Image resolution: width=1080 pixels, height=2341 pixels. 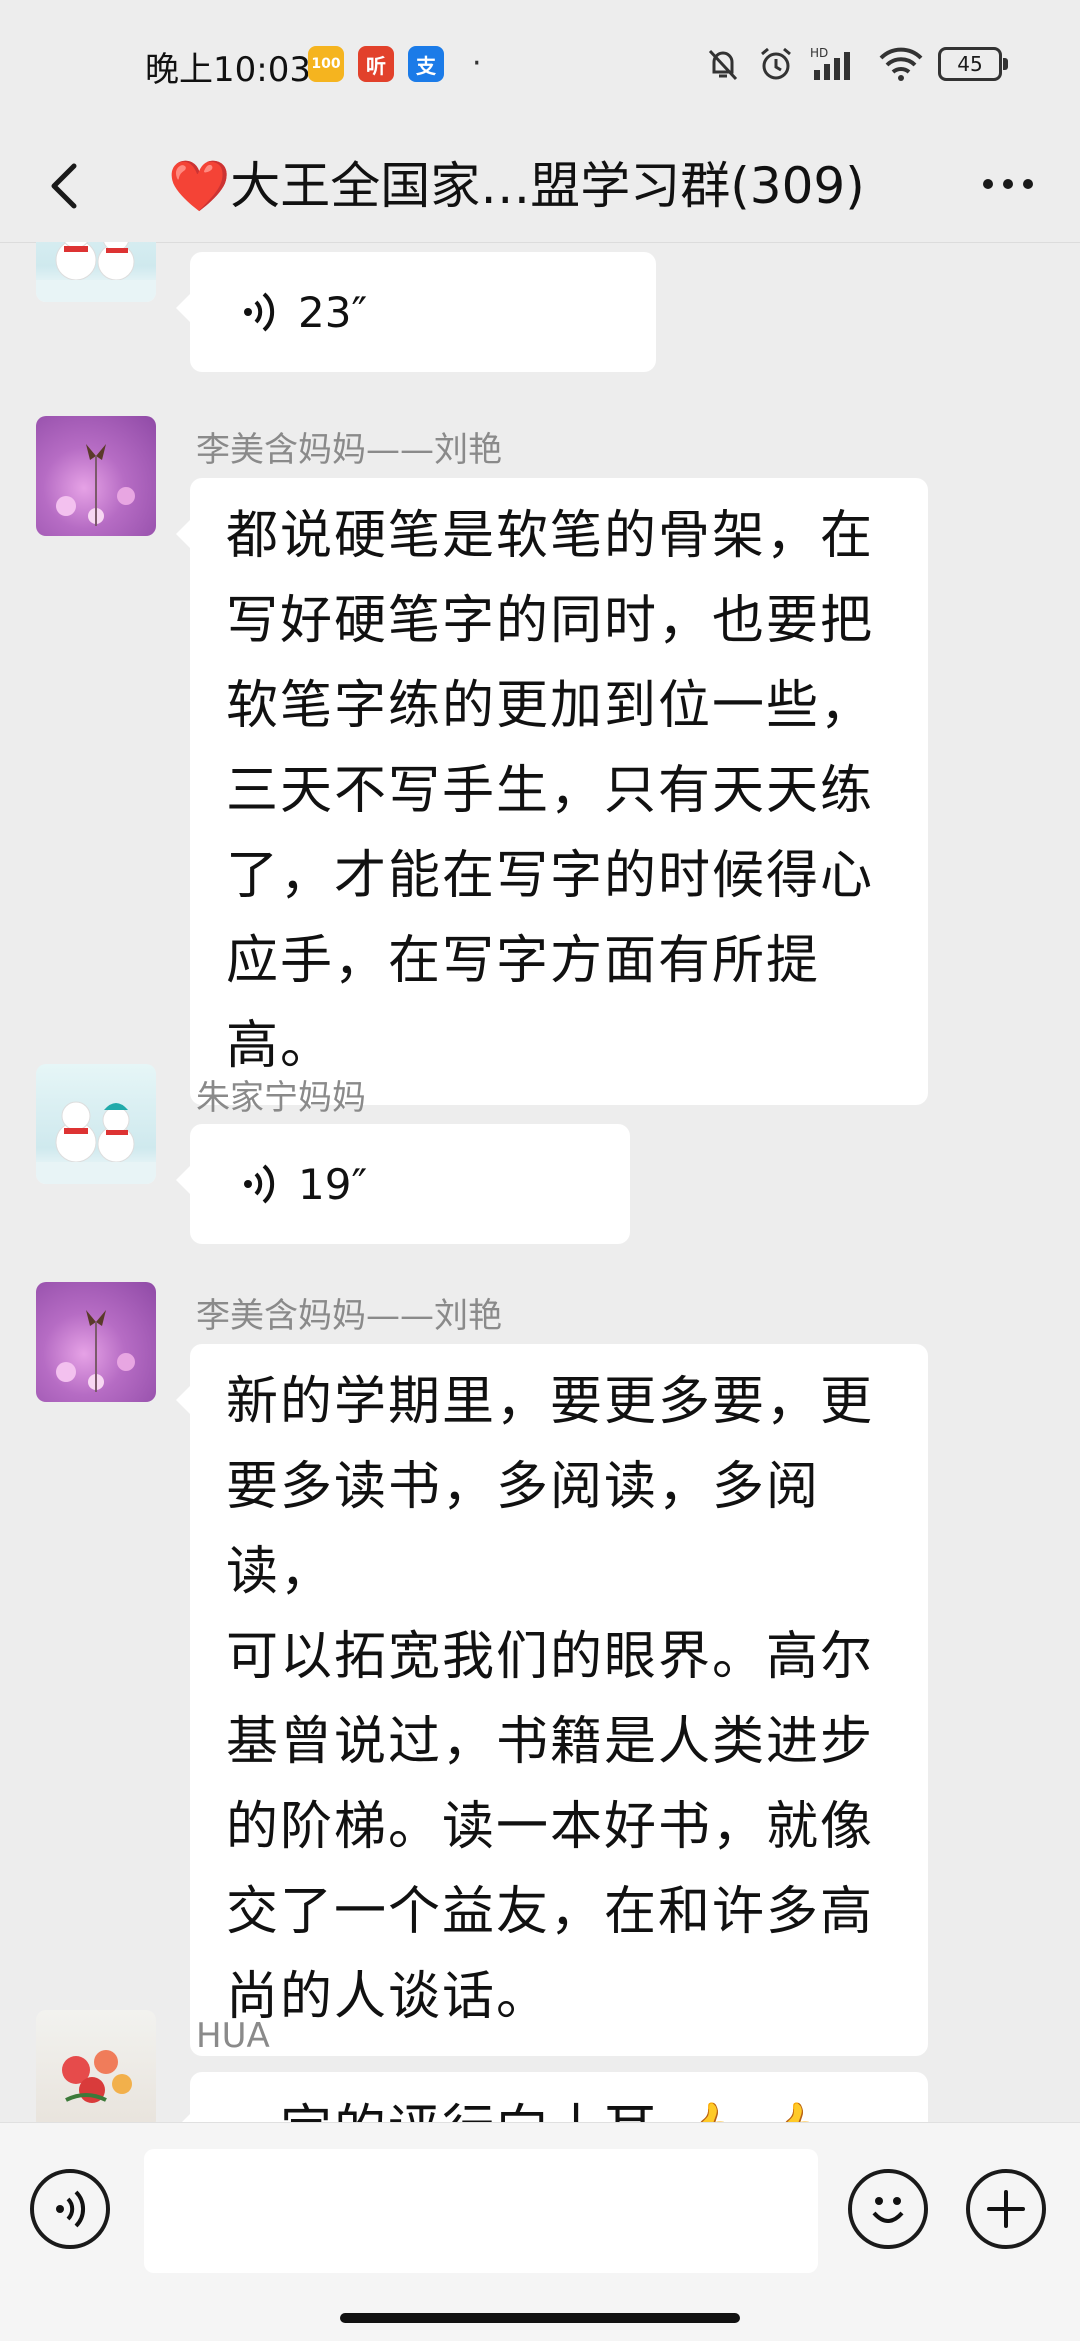 I want to click on voice-input-button, so click(x=70, y=2209).